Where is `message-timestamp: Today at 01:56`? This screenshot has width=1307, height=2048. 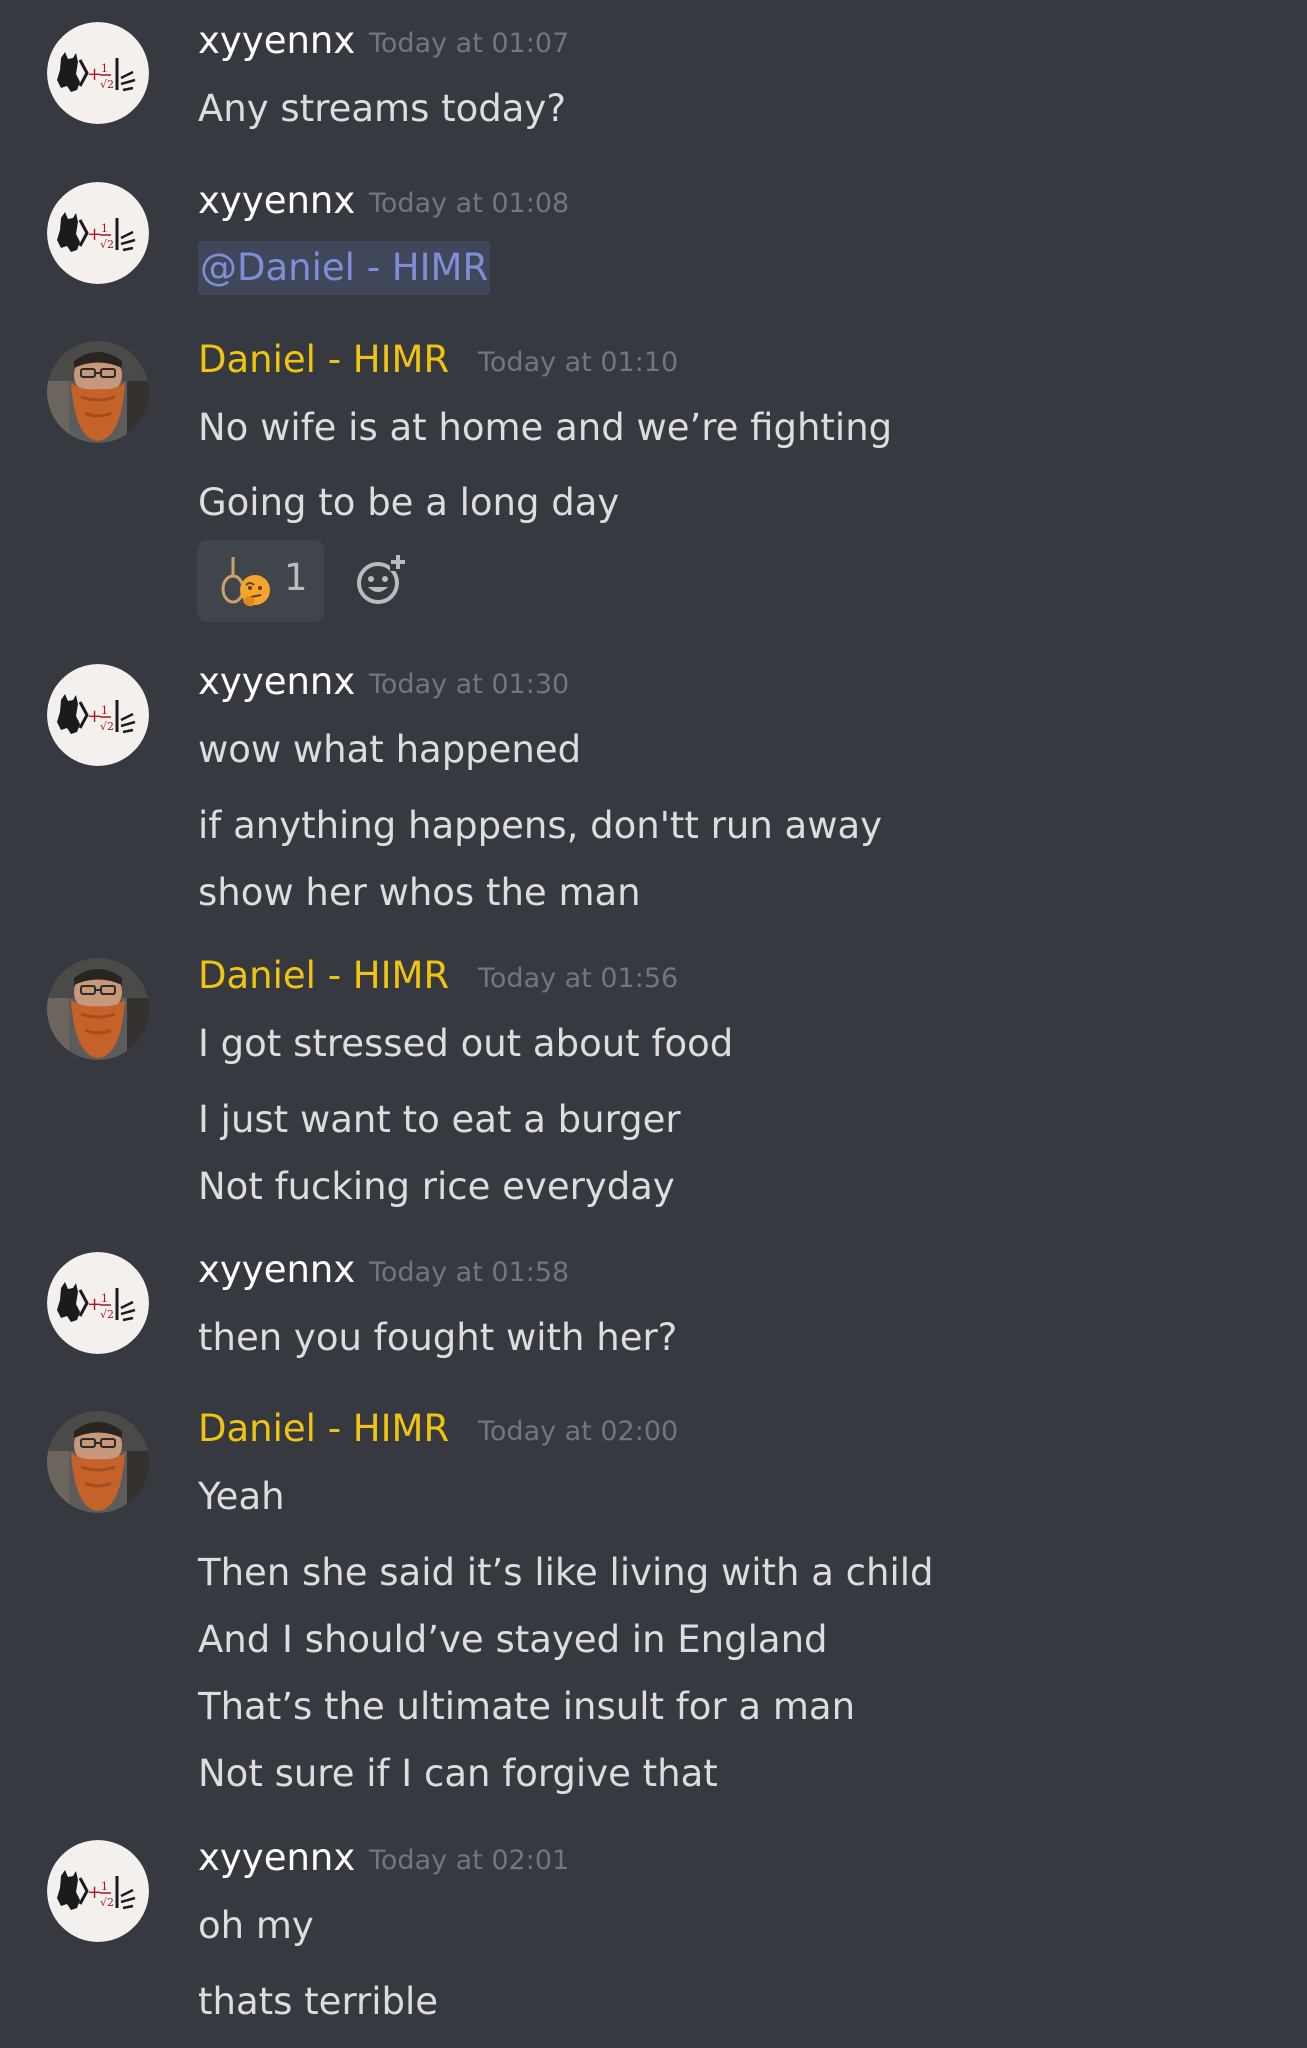 message-timestamp: Today at 01:56 is located at coordinates (578, 978).